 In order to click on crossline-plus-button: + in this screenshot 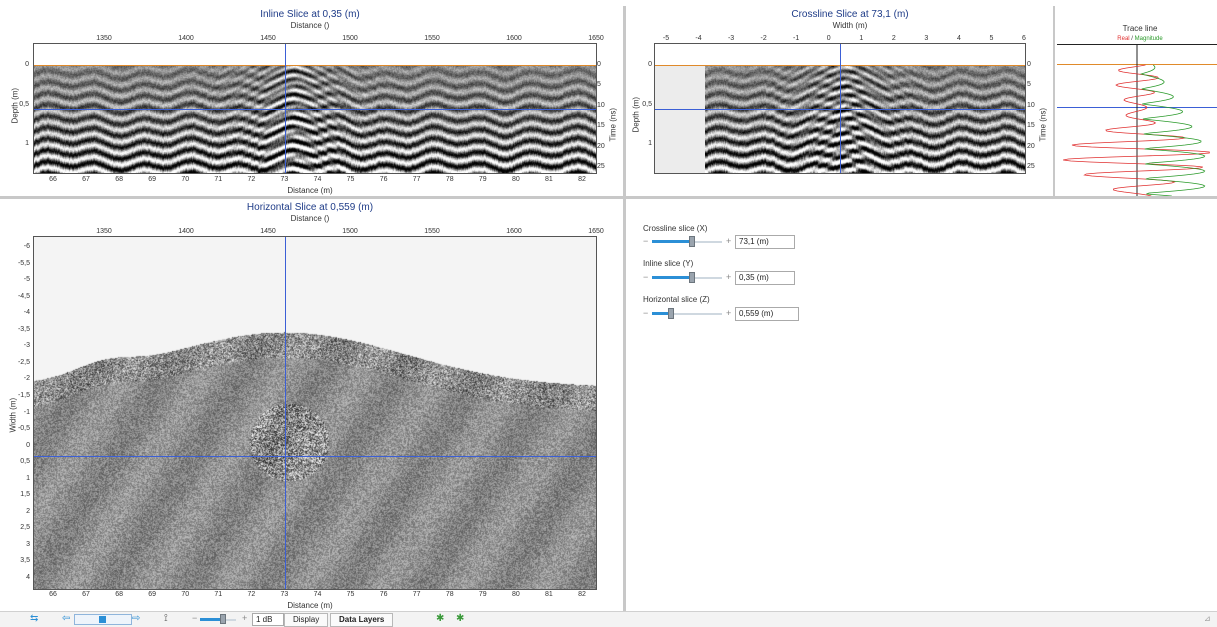, I will do `click(728, 241)`.